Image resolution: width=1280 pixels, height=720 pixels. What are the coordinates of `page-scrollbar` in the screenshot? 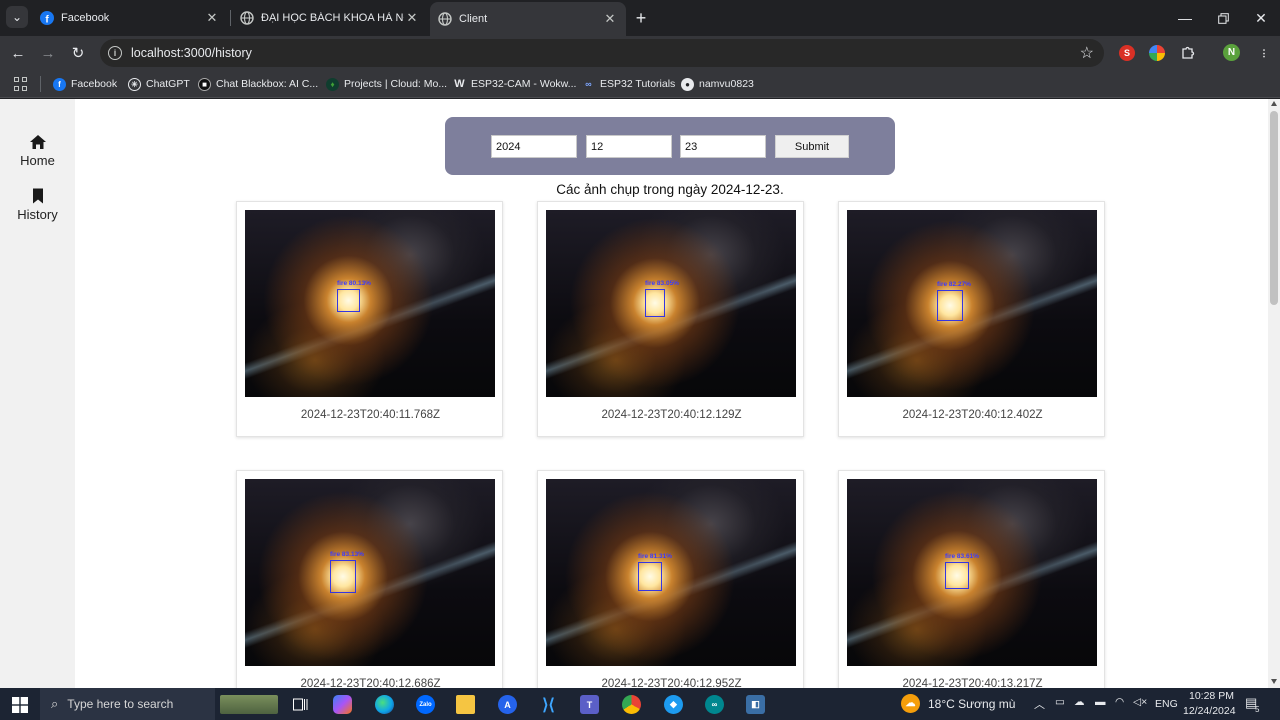 It's located at (1274, 393).